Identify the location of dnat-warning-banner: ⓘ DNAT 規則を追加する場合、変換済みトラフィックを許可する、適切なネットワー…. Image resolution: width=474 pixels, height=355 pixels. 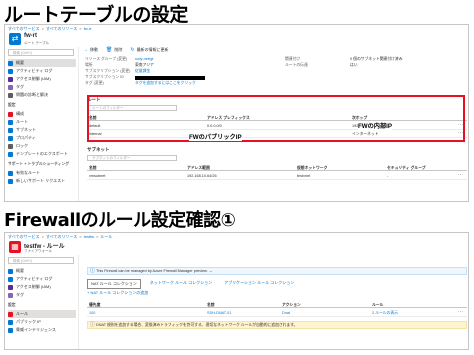
(277, 325).